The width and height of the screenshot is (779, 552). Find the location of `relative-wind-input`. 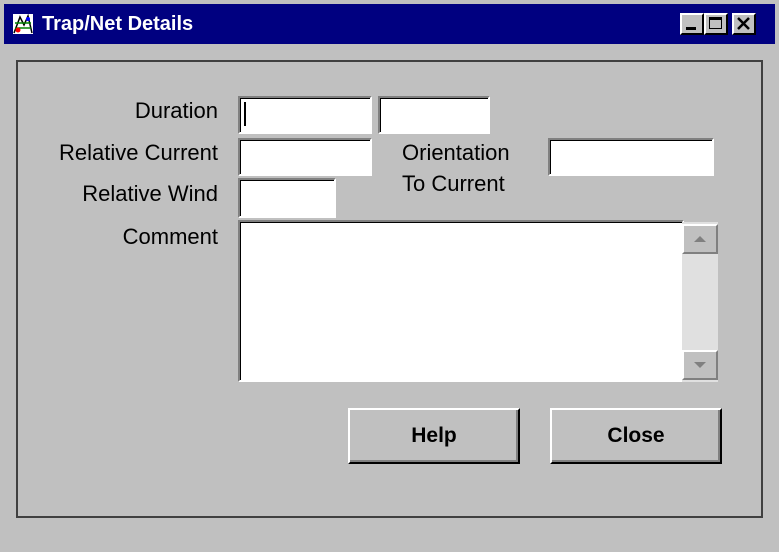

relative-wind-input is located at coordinates (287, 198).